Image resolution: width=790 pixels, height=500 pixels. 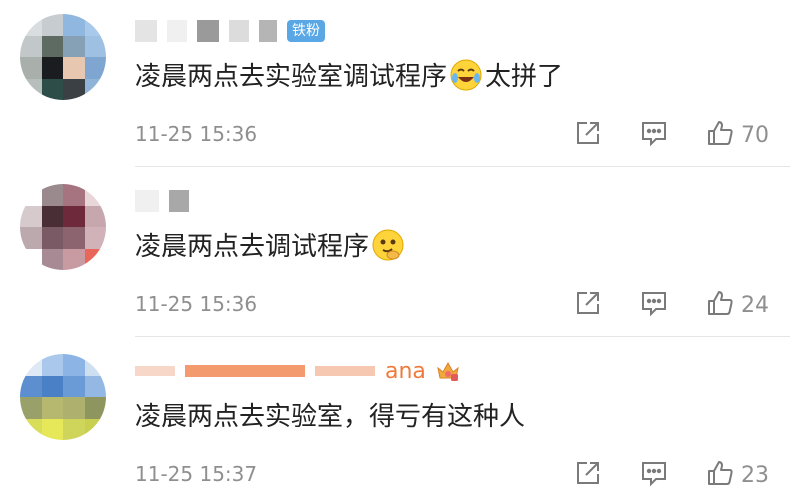 I want to click on username-row: ana, so click(x=297, y=371).